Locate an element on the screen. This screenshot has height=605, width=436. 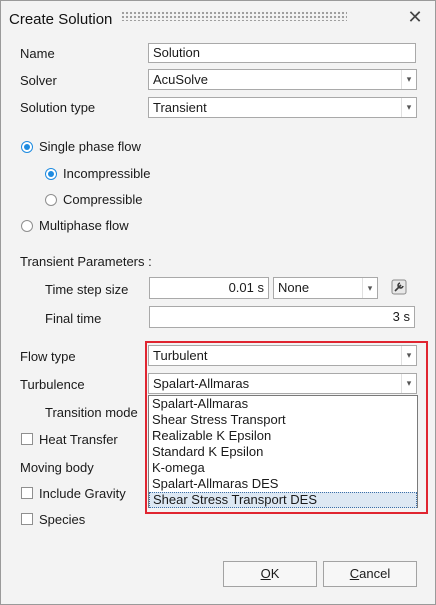
heat-transfer-checkbox is located at coordinates (27, 439).